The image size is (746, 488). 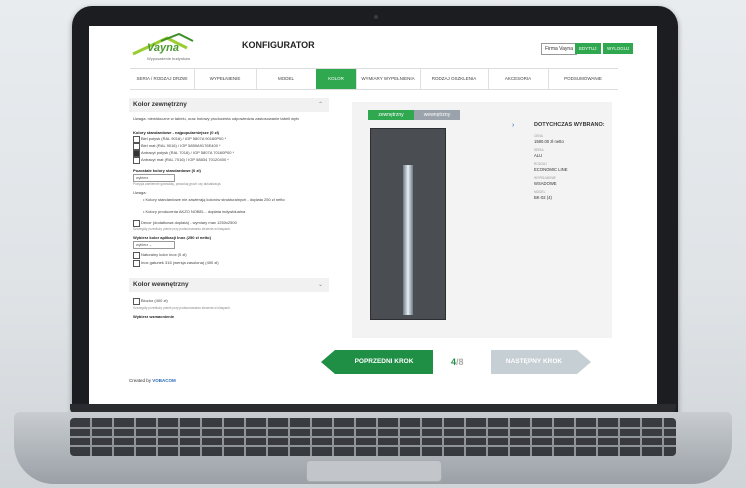 What do you see at coordinates (167, 170) in the screenshot?
I see `other-colors-heading: Pozostałe kolory standardowe (0 zł)` at bounding box center [167, 170].